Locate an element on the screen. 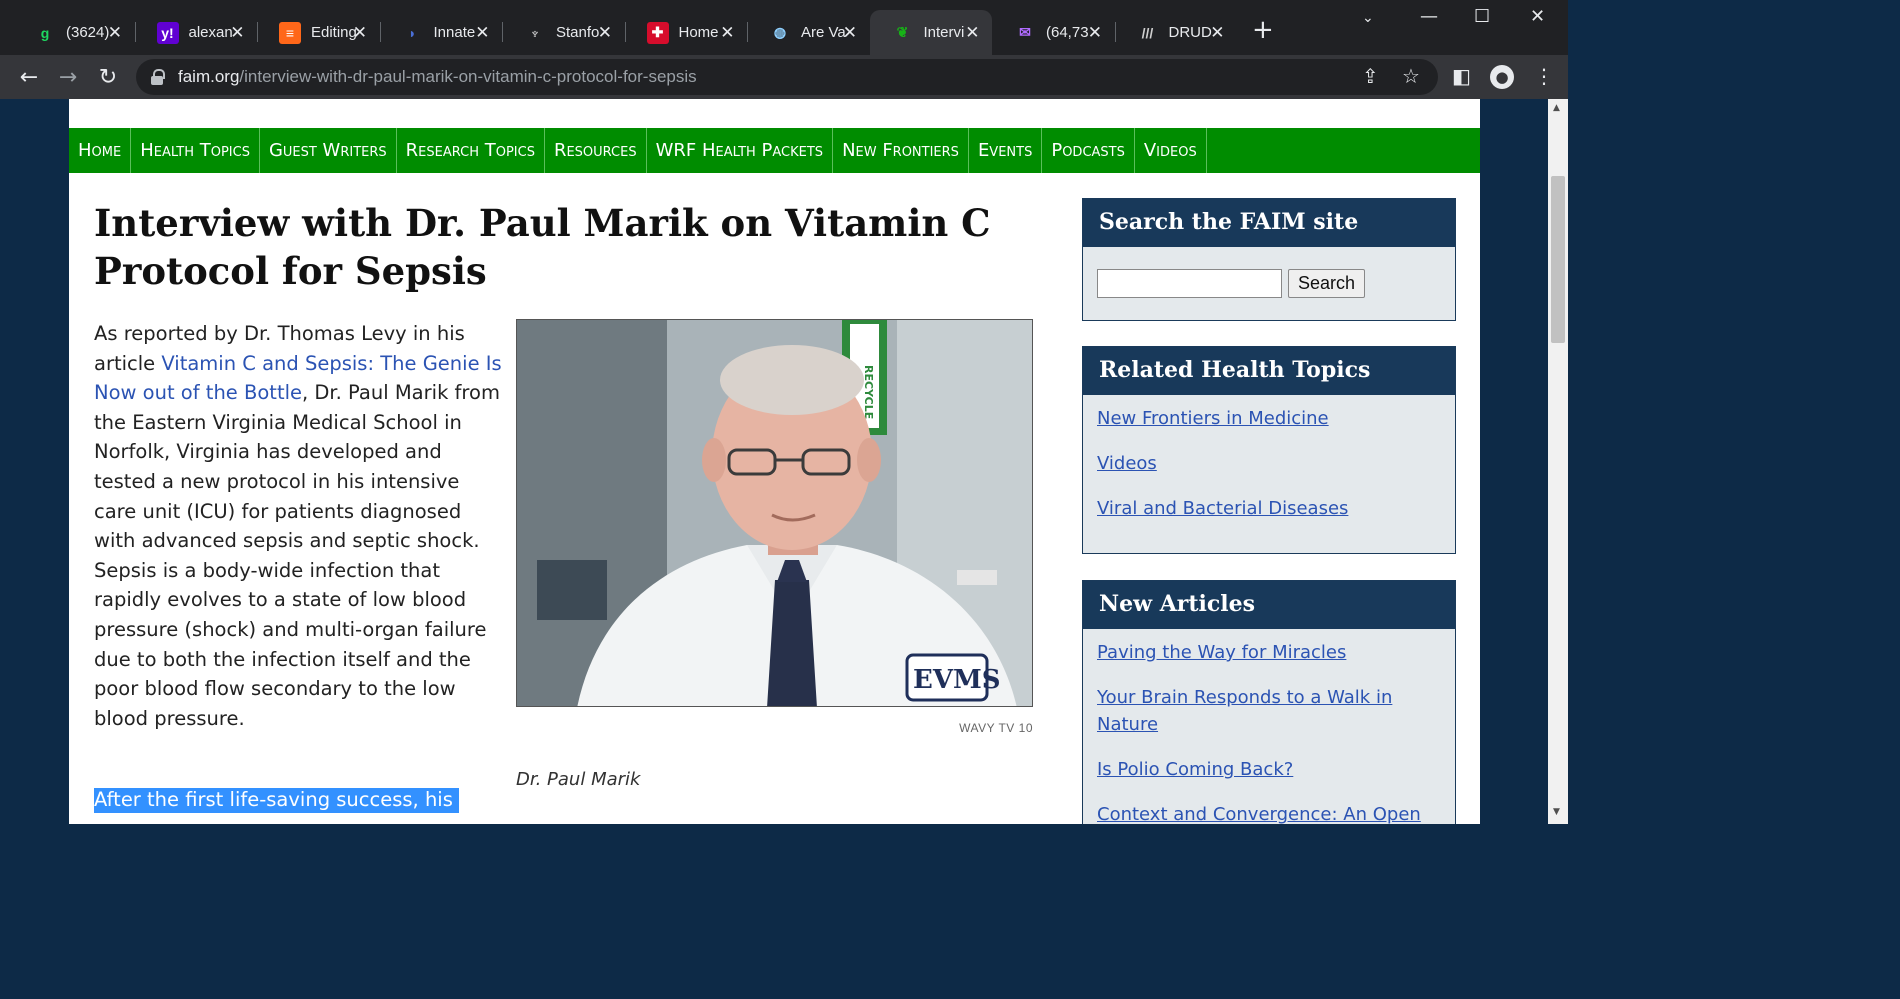  nav-item-events: Events is located at coordinates (1006, 150).